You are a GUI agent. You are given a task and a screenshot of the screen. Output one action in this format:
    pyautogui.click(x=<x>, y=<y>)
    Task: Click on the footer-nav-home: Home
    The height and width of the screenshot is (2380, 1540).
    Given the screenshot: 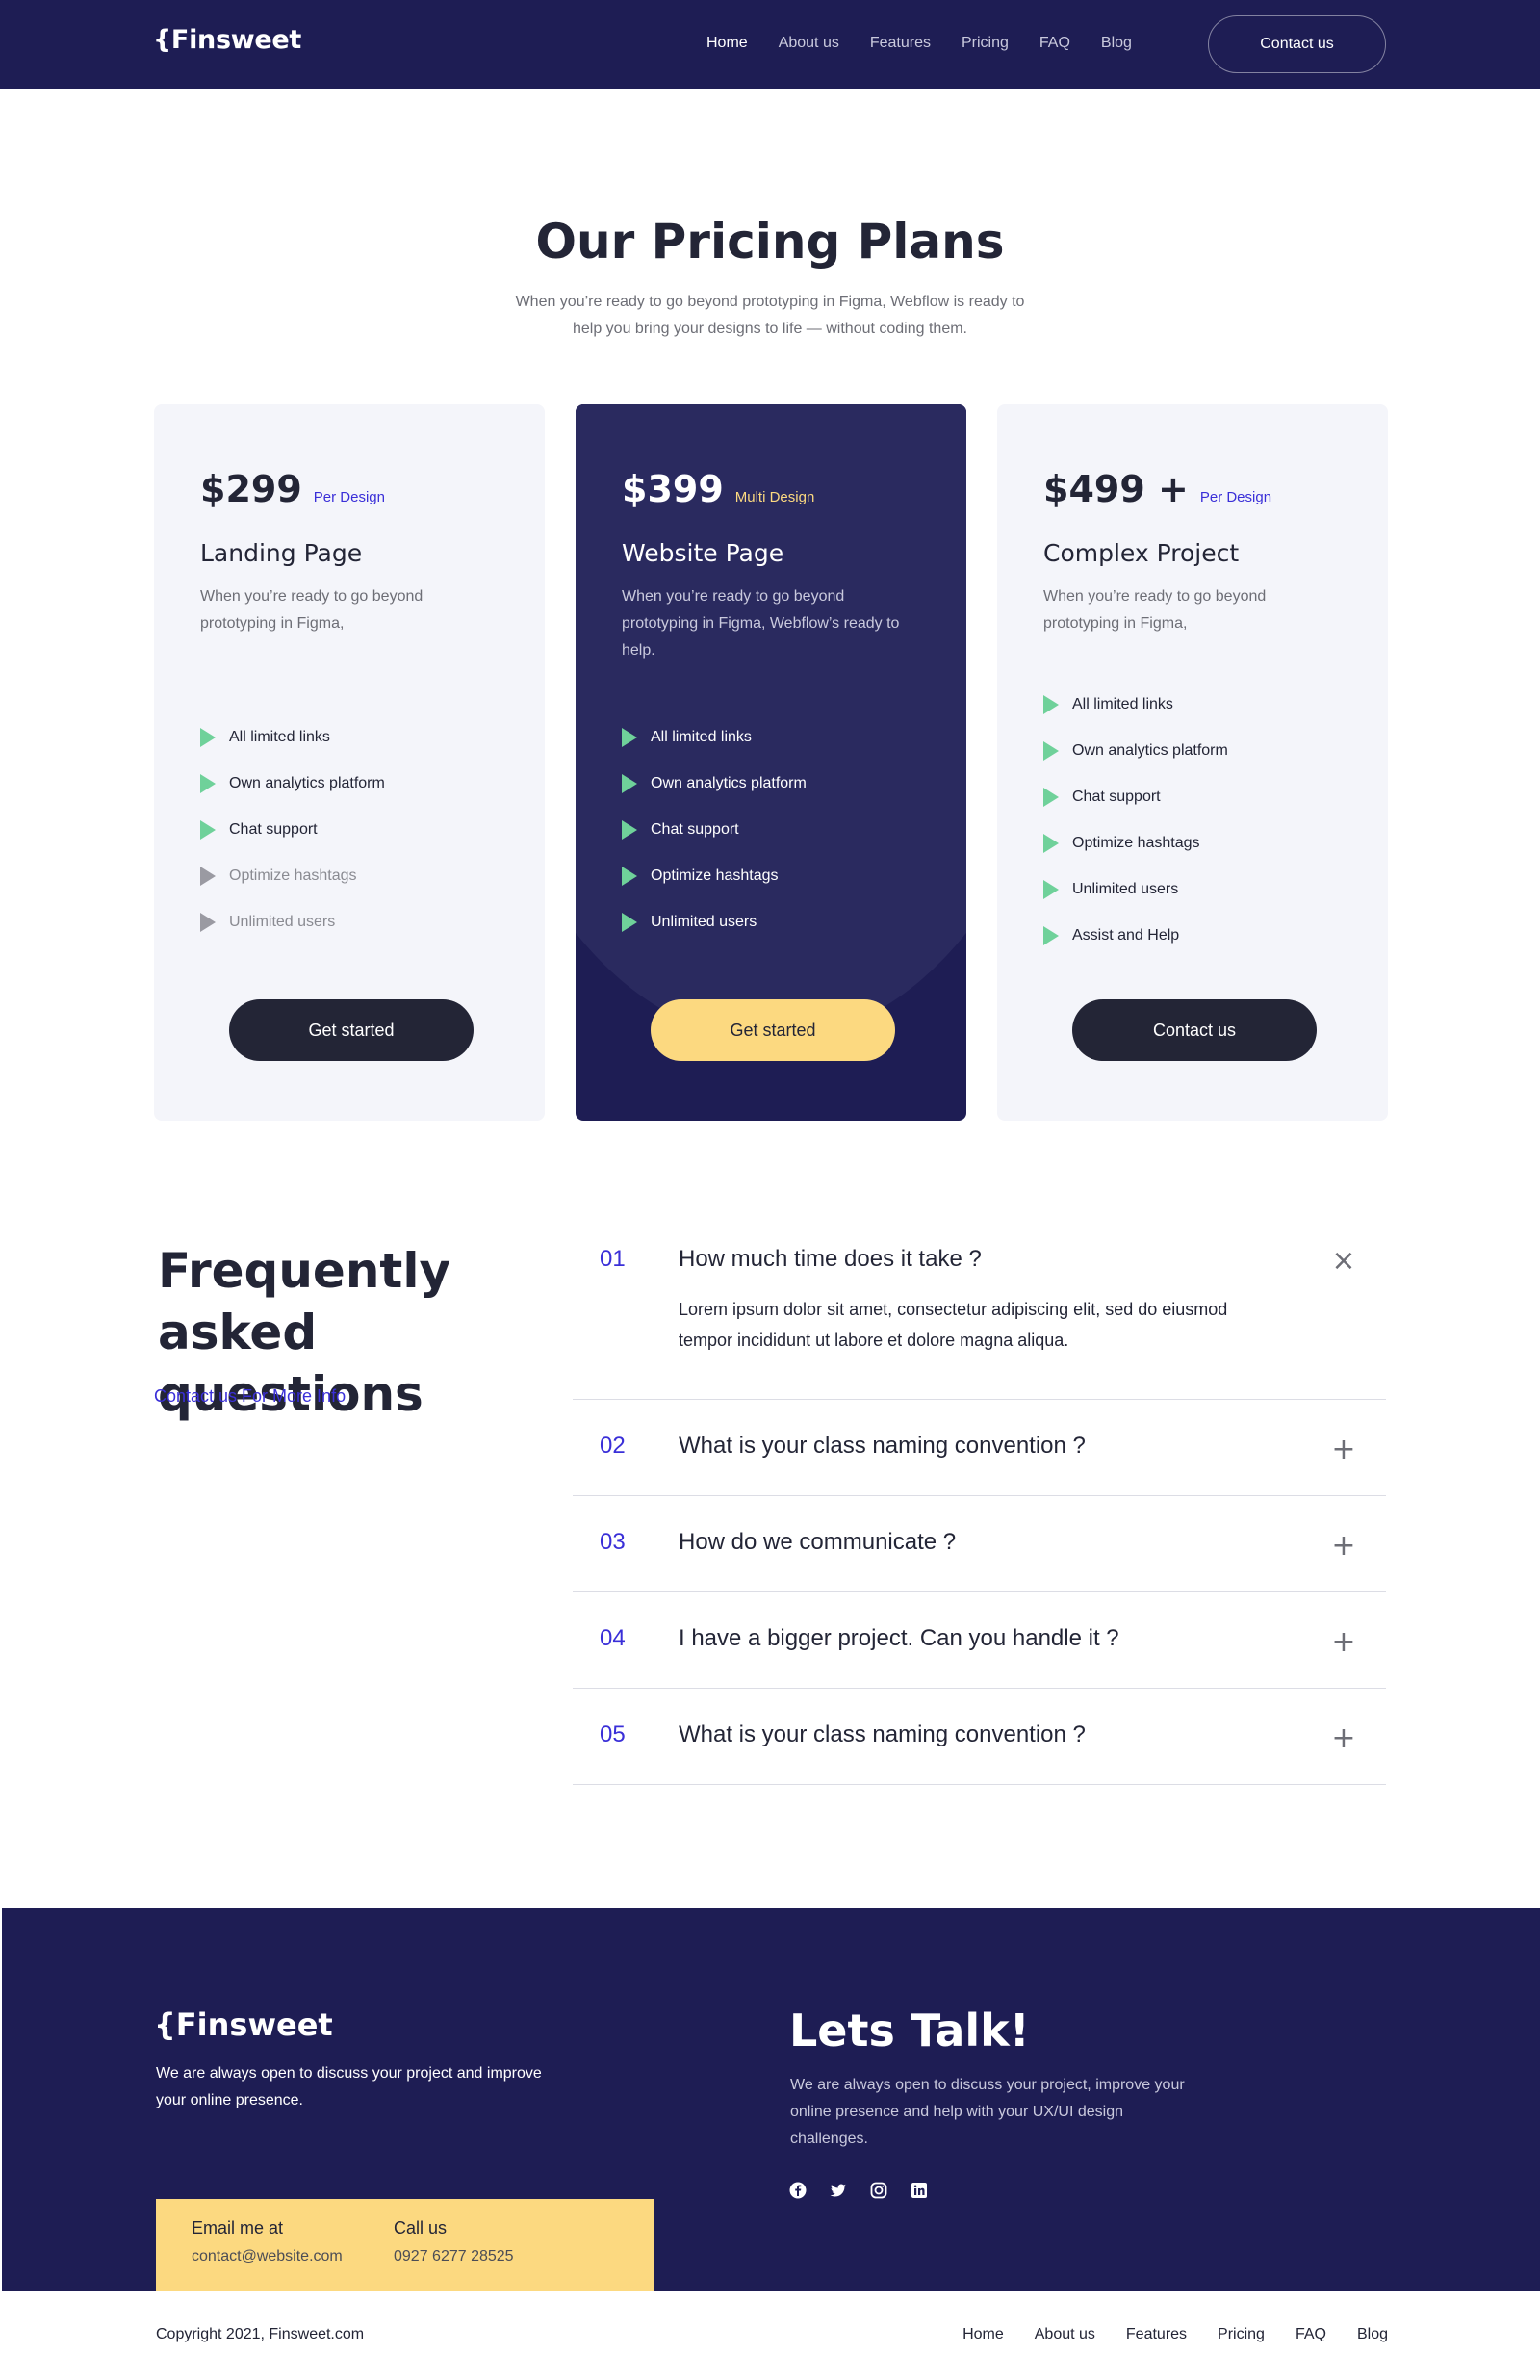 What is the action you would take?
    pyautogui.click(x=983, y=2335)
    